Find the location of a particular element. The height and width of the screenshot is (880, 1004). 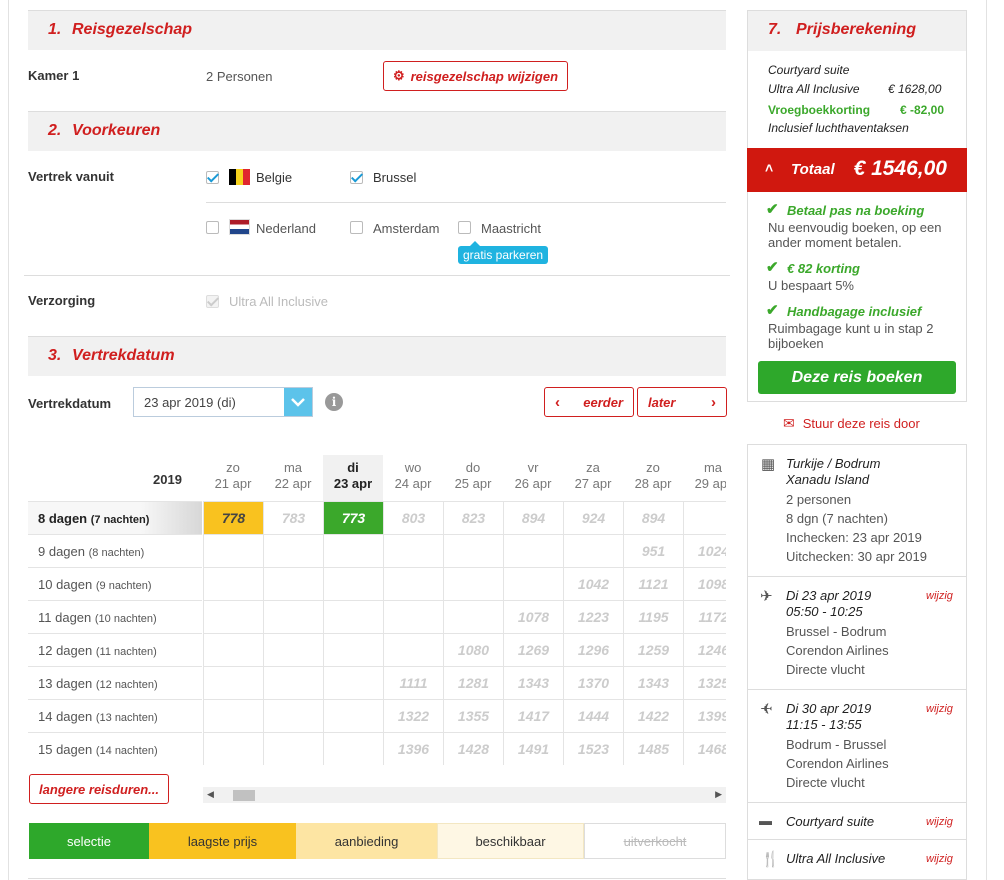

earlier-button: ‹ eerder is located at coordinates (589, 402).